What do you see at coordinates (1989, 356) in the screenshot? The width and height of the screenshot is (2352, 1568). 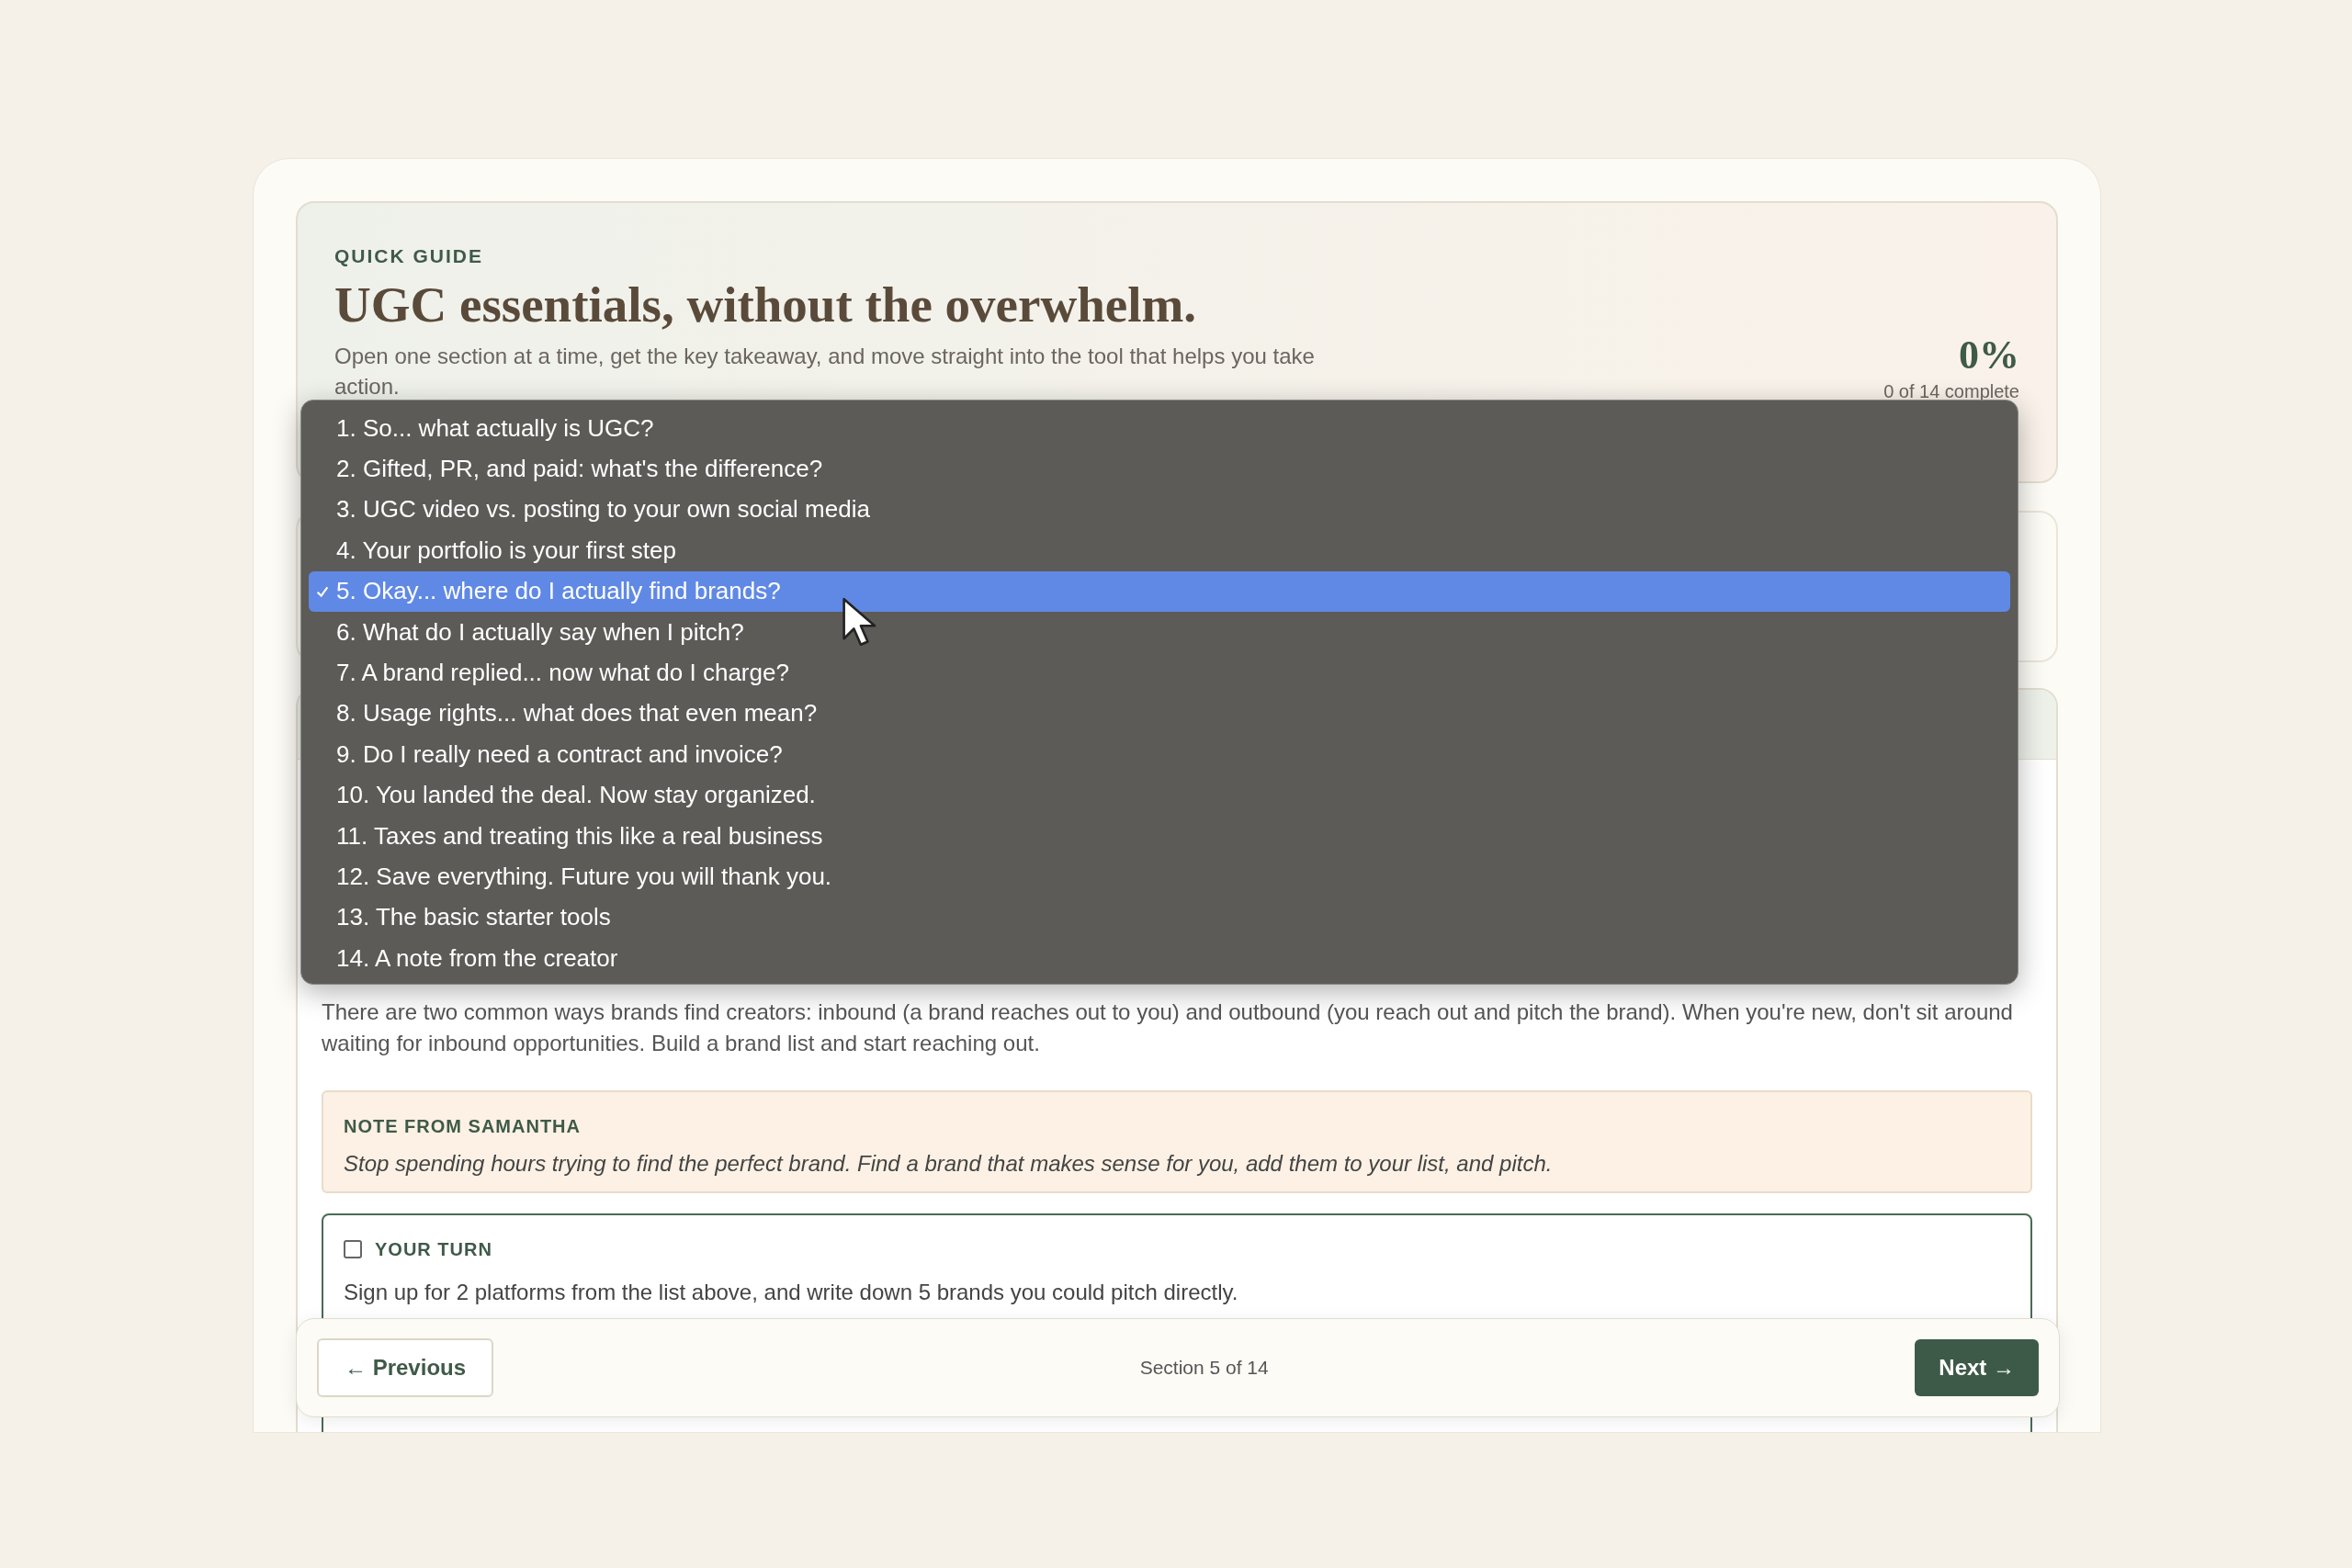 I see `progress-percent: 0%` at bounding box center [1989, 356].